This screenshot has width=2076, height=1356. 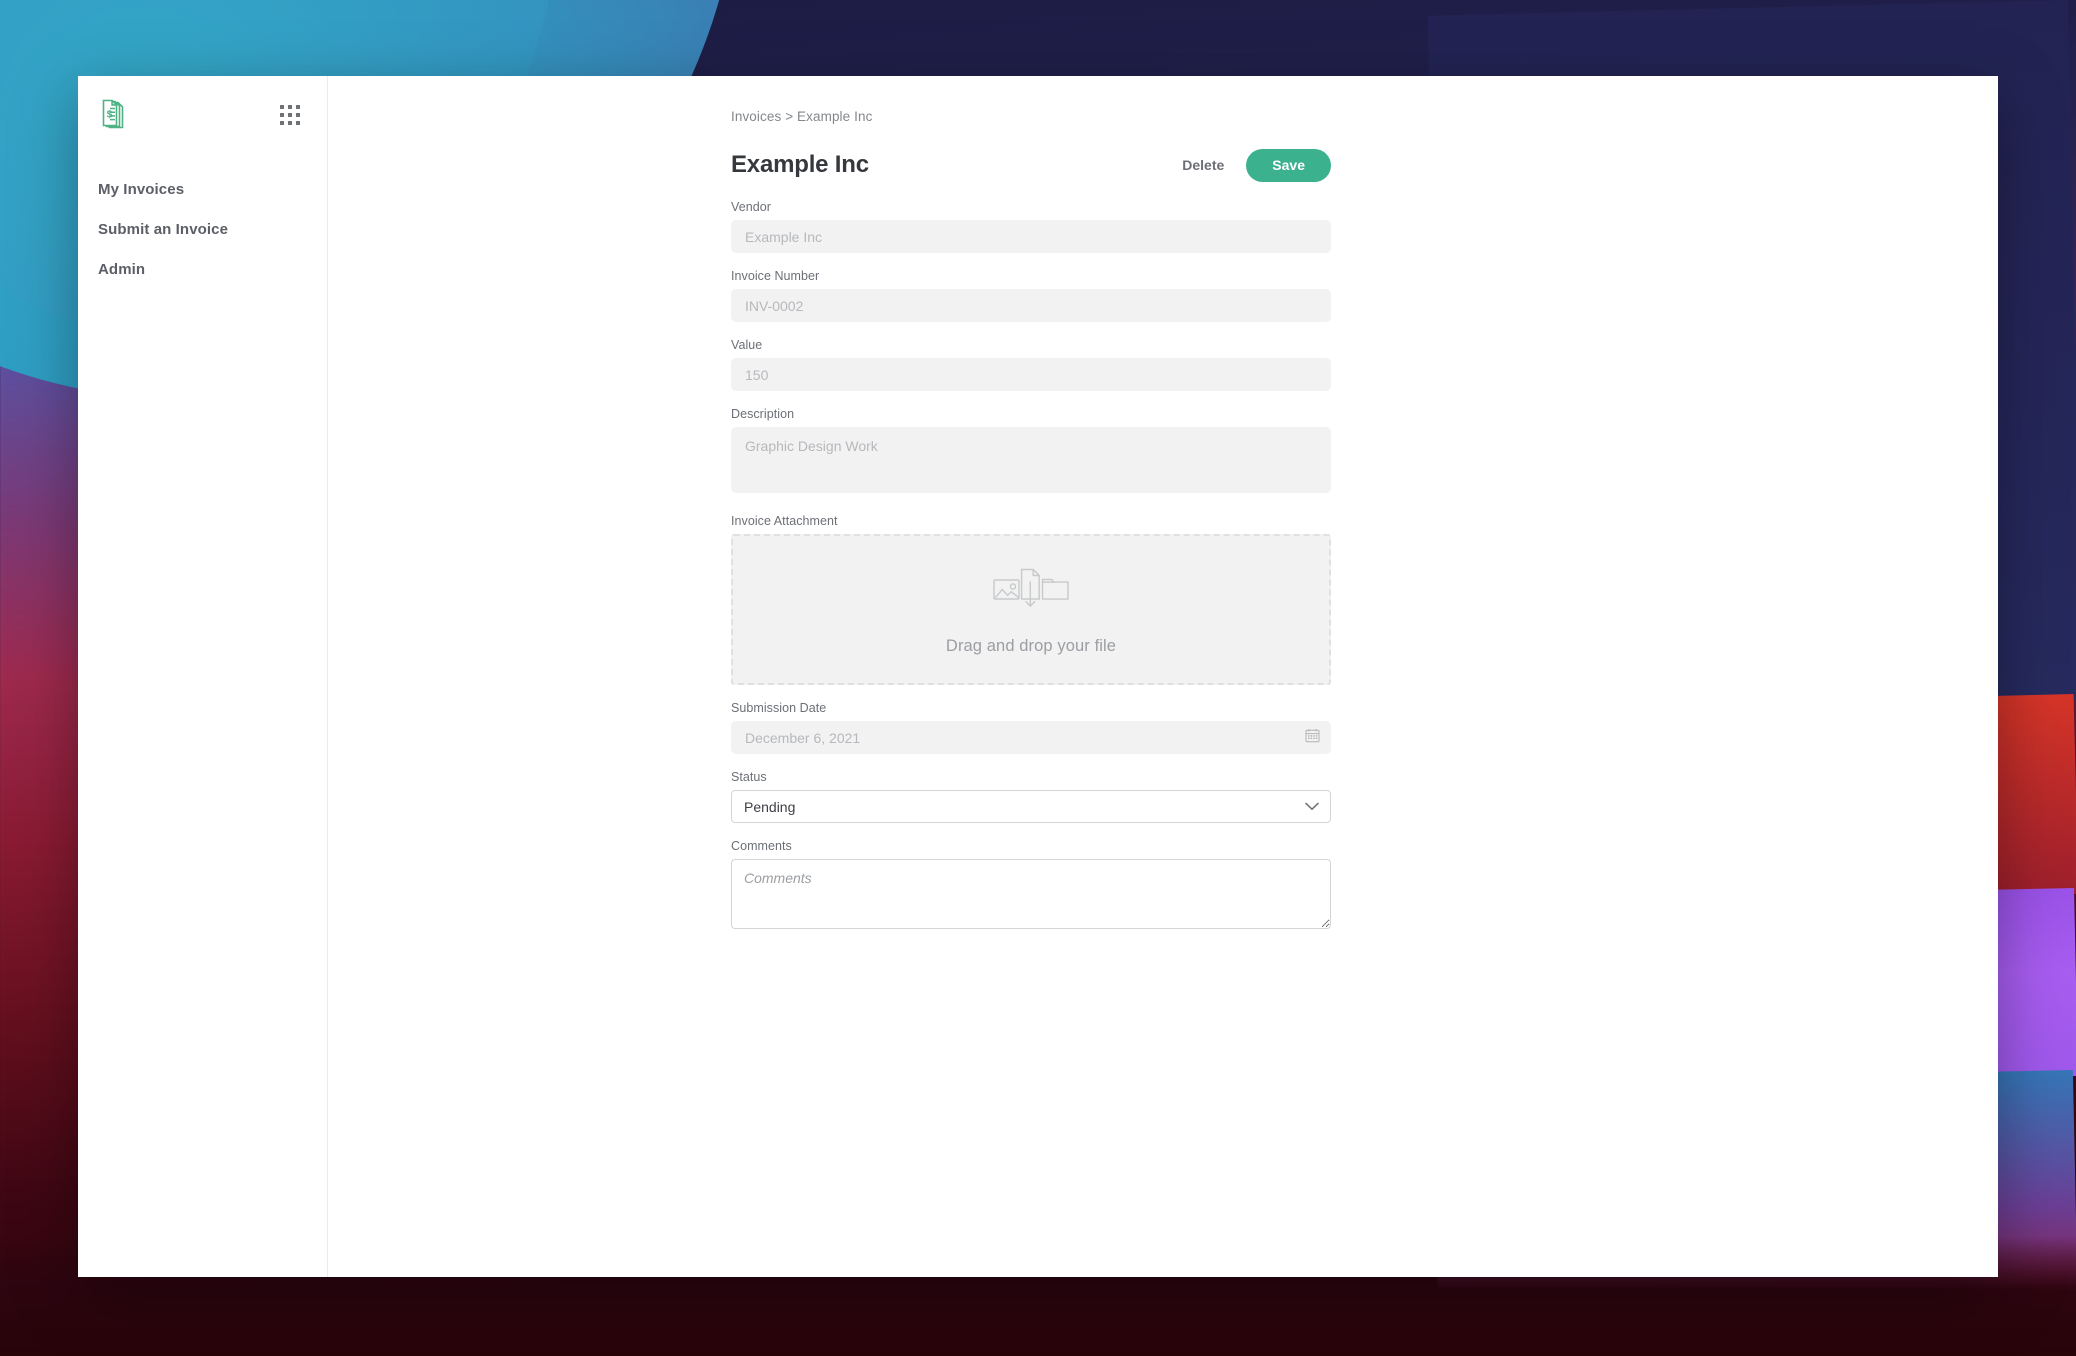 I want to click on grid-apps-icon, so click(x=290, y=115).